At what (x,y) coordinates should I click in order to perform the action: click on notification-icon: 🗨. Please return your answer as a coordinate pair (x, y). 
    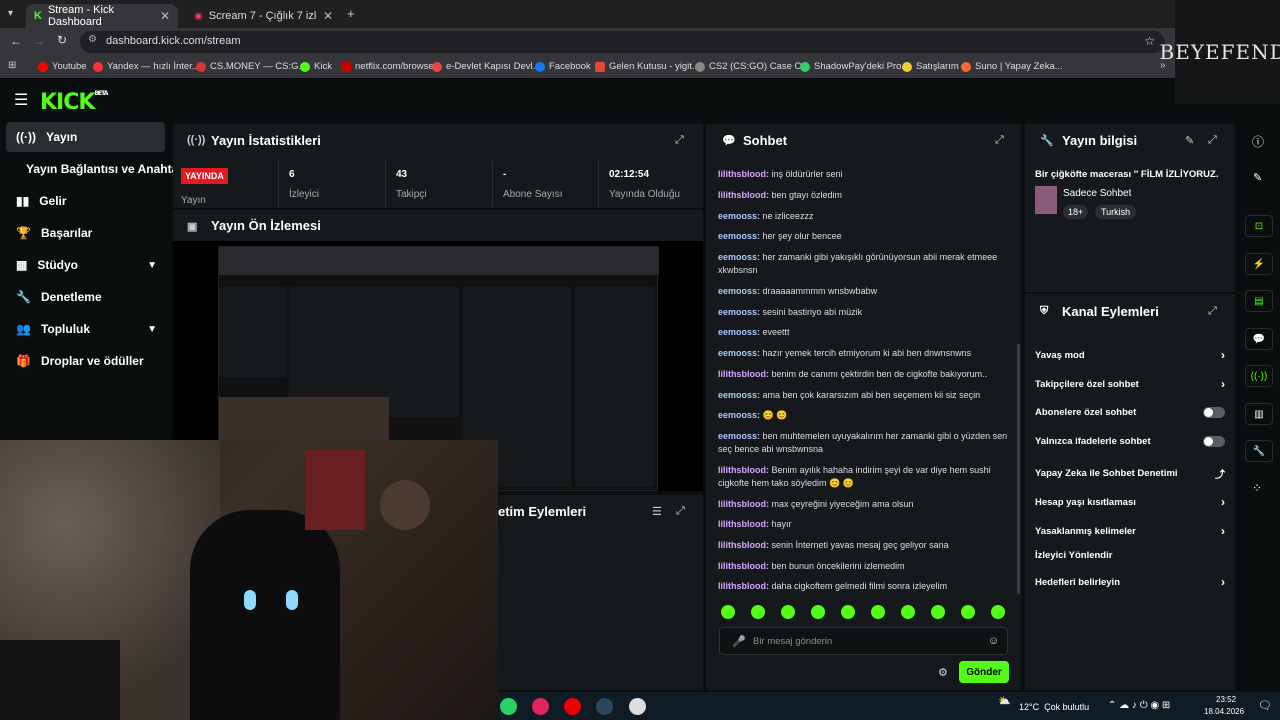
    Looking at the image, I should click on (1265, 705).